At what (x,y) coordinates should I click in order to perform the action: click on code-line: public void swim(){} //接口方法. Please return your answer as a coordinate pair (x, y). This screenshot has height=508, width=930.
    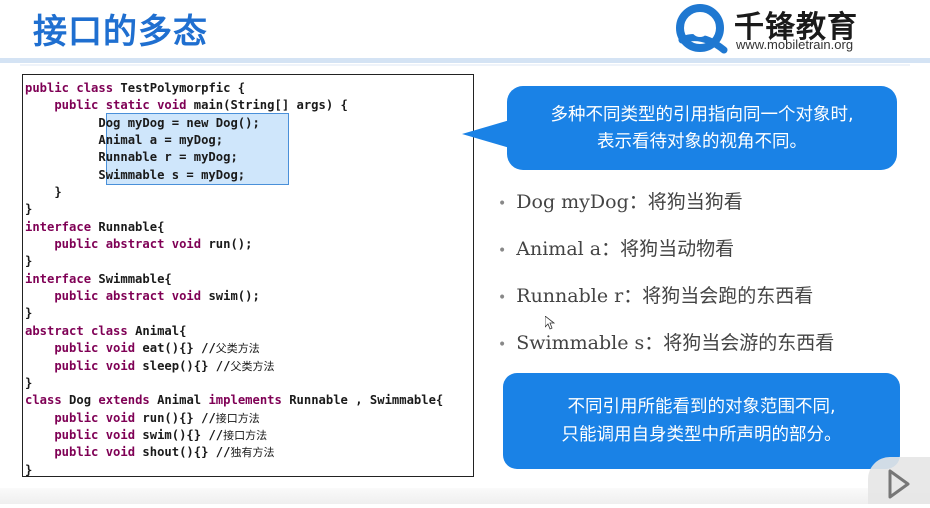
    Looking at the image, I should click on (234, 435).